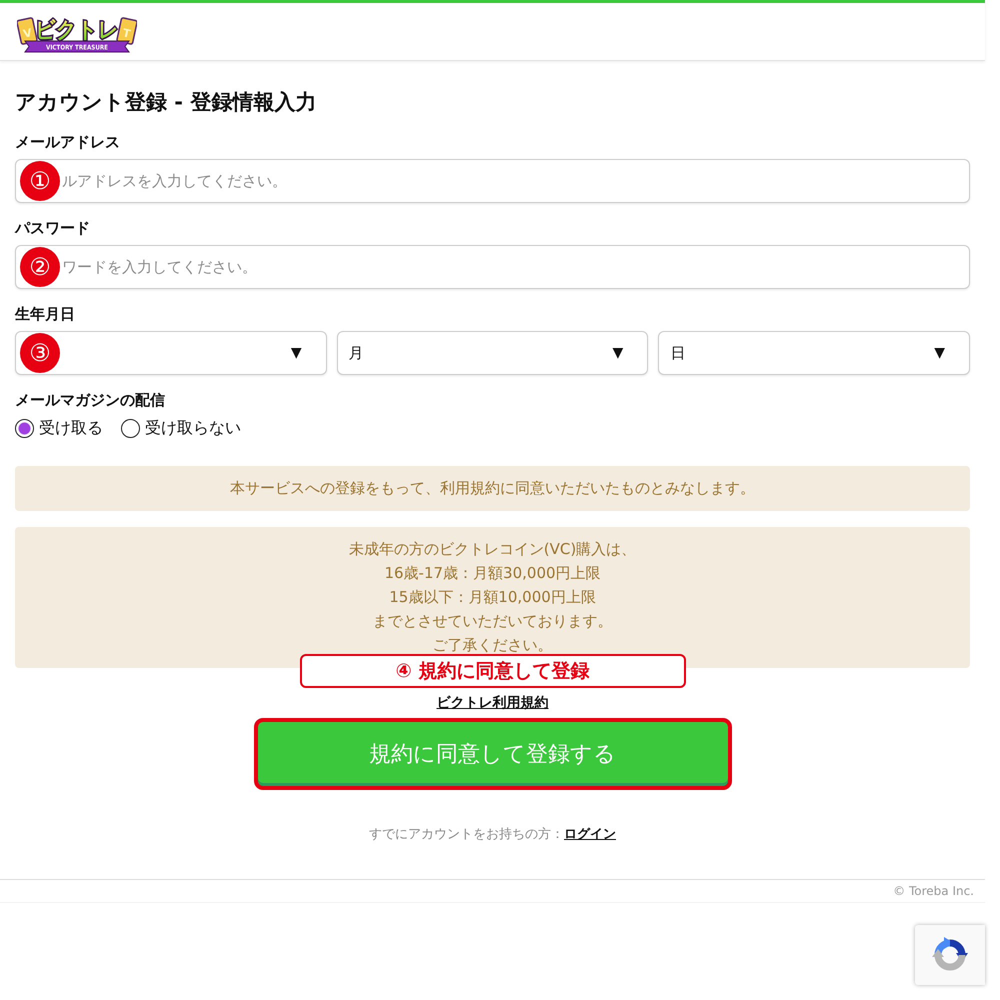 This screenshot has width=1000, height=1000. I want to click on field-label: メールアドレス, so click(68, 142).